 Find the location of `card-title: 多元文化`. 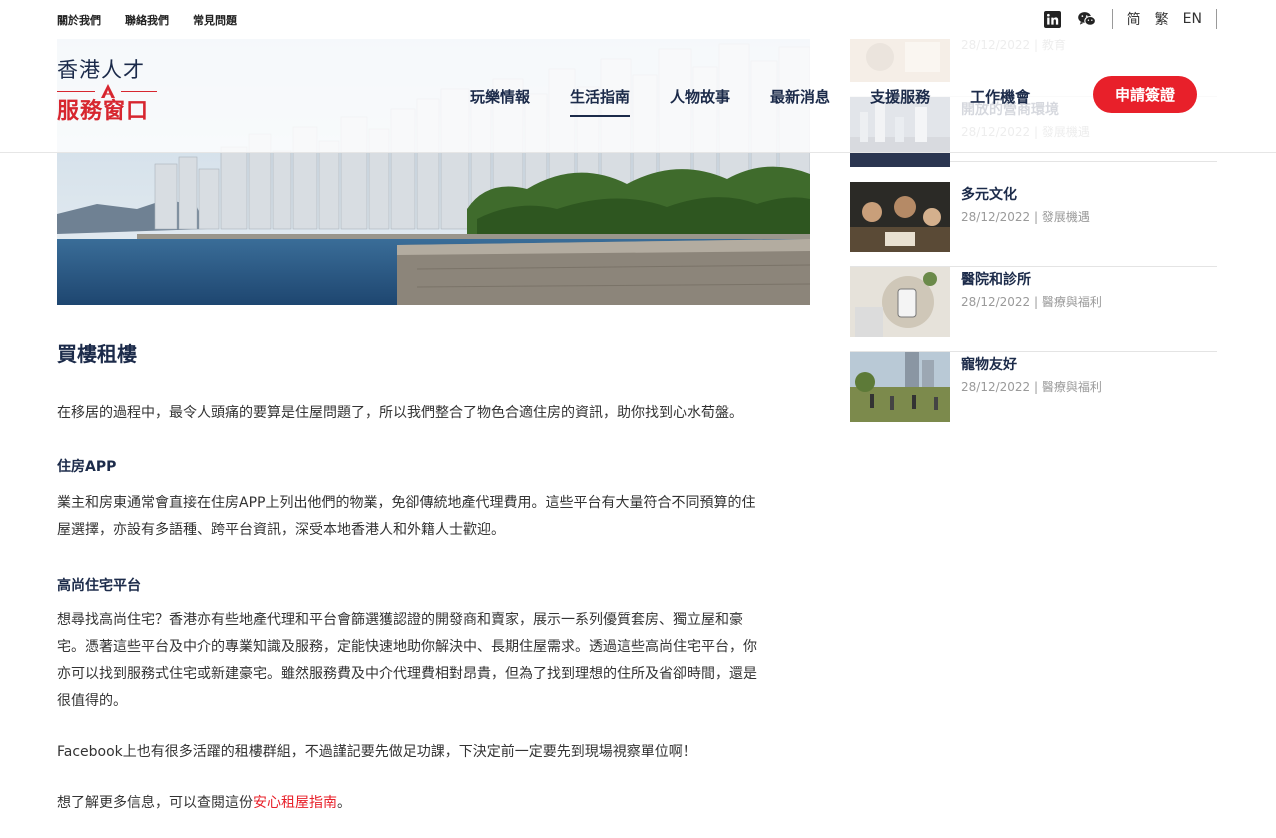

card-title: 多元文化 is located at coordinates (989, 195).